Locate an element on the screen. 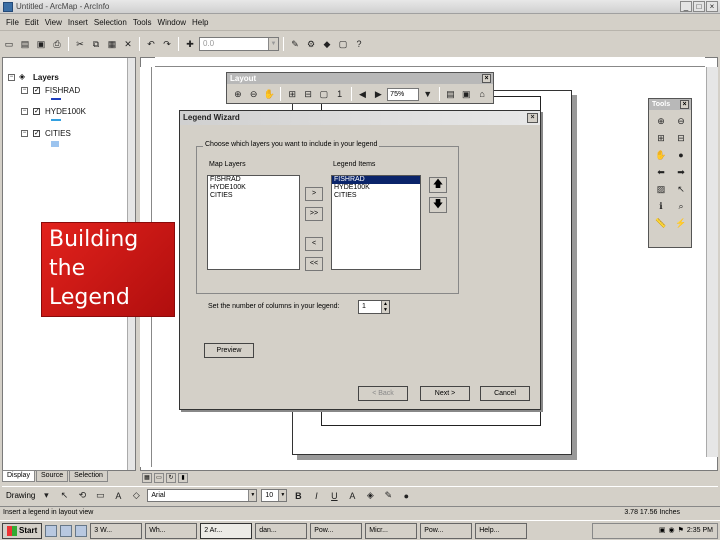 This screenshot has width=720, height=540. select-features-icon: ▨ is located at coordinates (661, 189).